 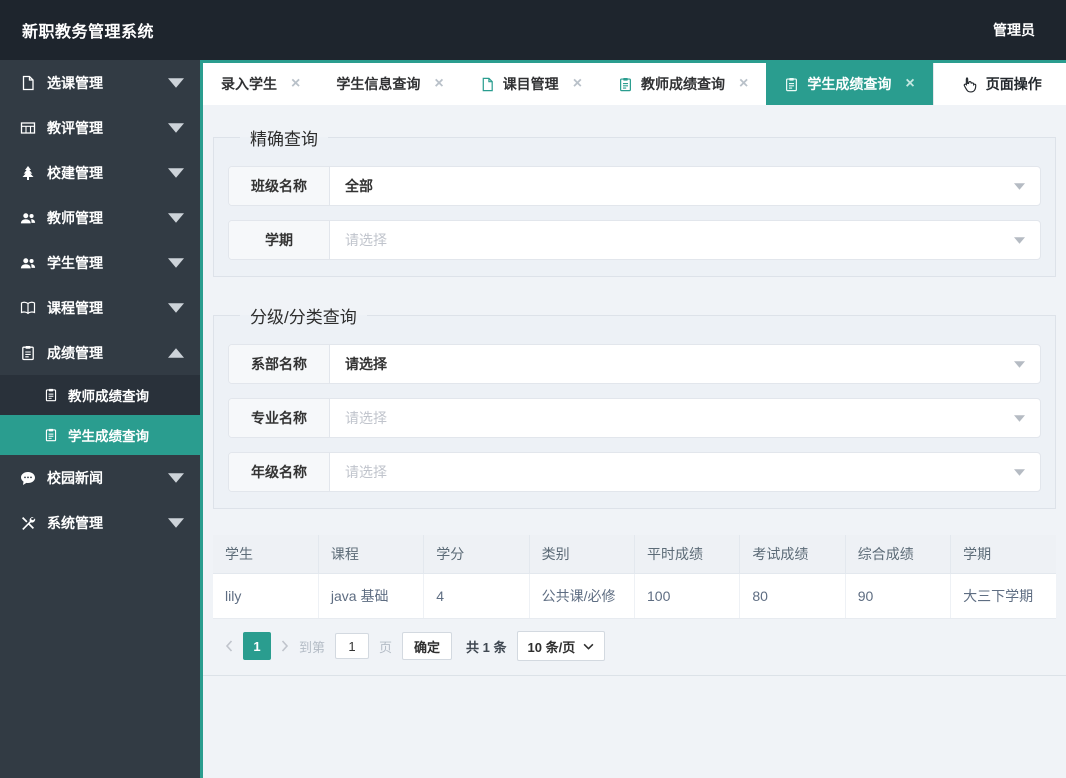 I want to click on hand-pointer-icon, so click(x=968, y=84).